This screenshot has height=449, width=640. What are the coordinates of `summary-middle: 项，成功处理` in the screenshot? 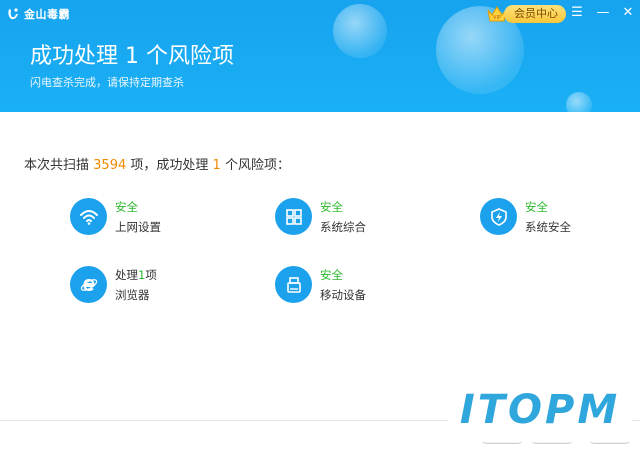 It's located at (169, 165).